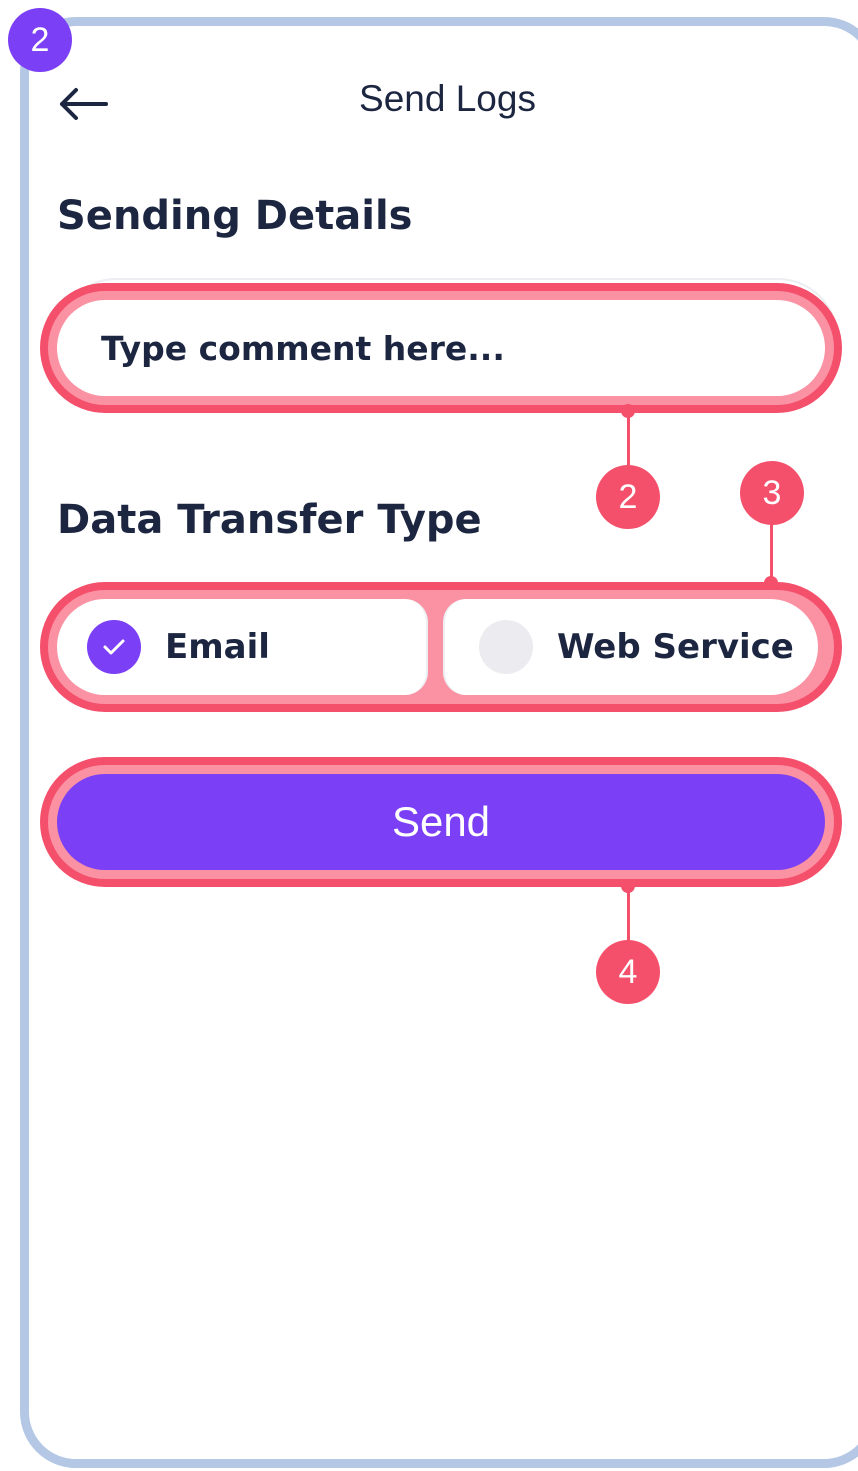  What do you see at coordinates (40, 40) in the screenshot?
I see `screen-number-badge: 2` at bounding box center [40, 40].